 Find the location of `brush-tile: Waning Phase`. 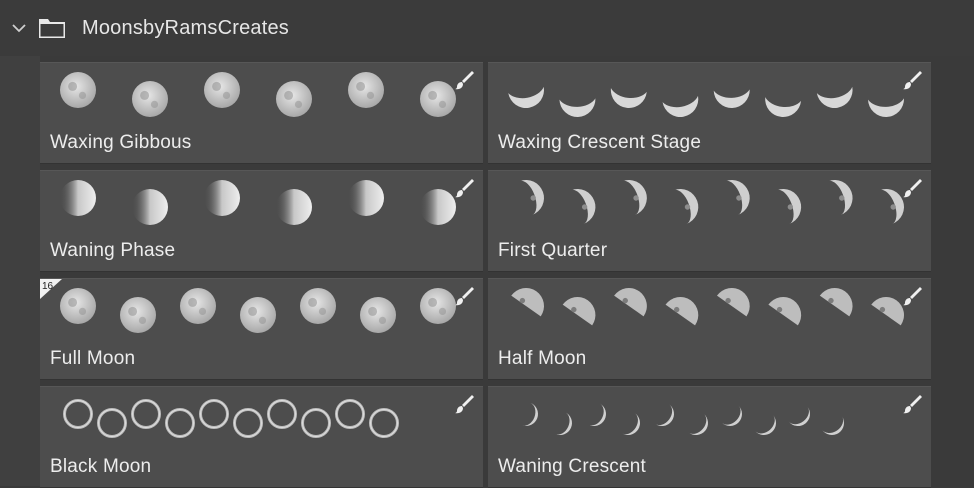

brush-tile: Waning Phase is located at coordinates (261, 221).